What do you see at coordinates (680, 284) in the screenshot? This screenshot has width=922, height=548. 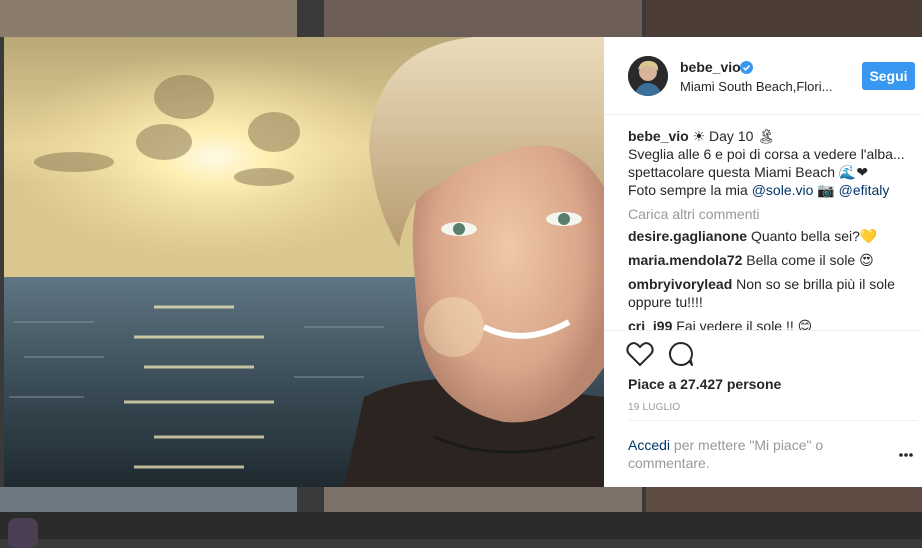 I see `comment-username: ombryivorylead` at bounding box center [680, 284].